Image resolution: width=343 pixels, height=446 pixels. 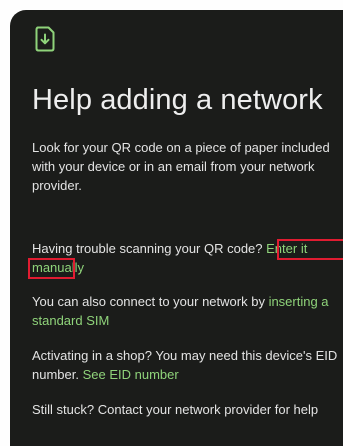 I want to click on see-eid-link: See EID number, so click(x=131, y=374).